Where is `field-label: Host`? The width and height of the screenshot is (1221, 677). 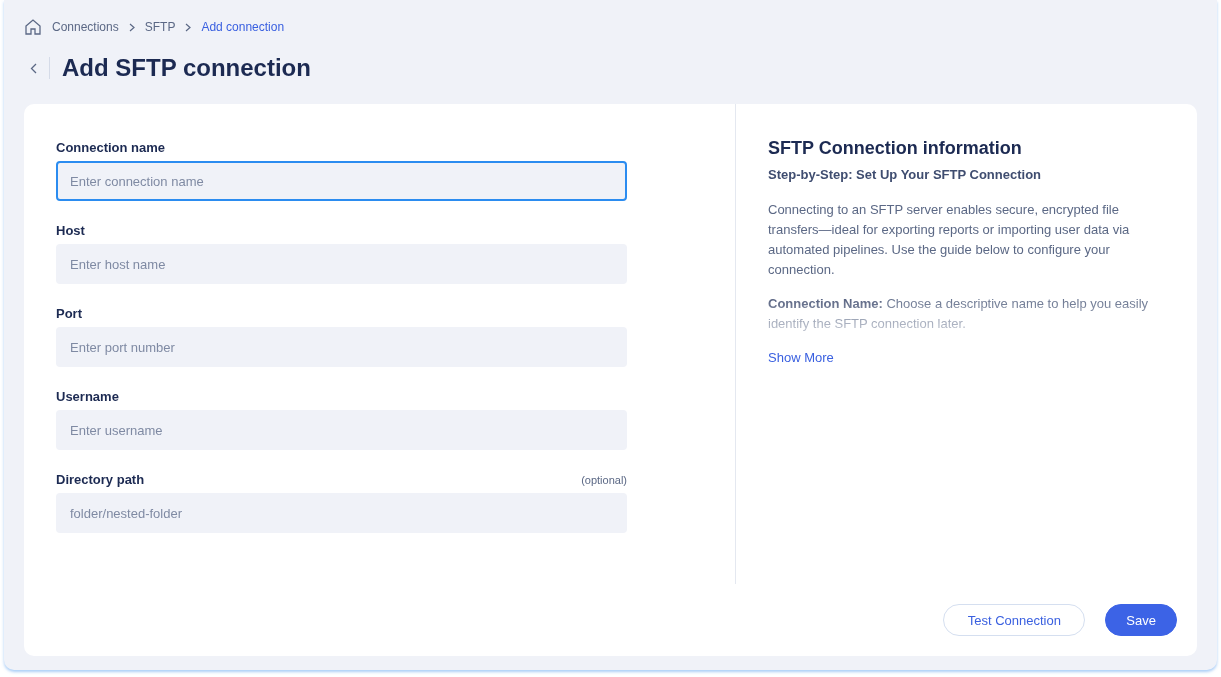 field-label: Host is located at coordinates (70, 230).